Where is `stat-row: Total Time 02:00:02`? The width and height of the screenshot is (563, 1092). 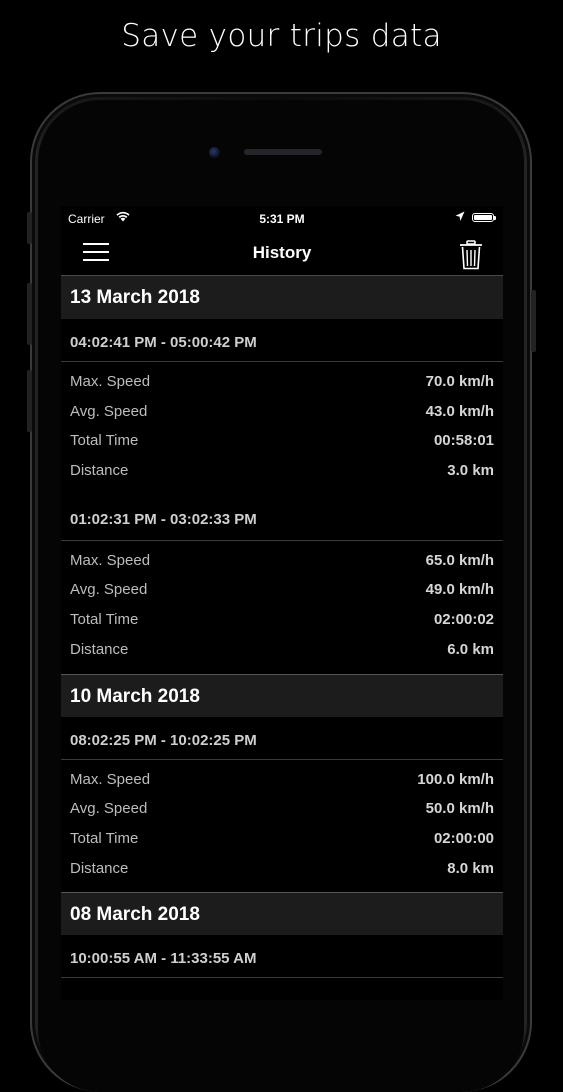 stat-row: Total Time 02:00:02 is located at coordinates (282, 620).